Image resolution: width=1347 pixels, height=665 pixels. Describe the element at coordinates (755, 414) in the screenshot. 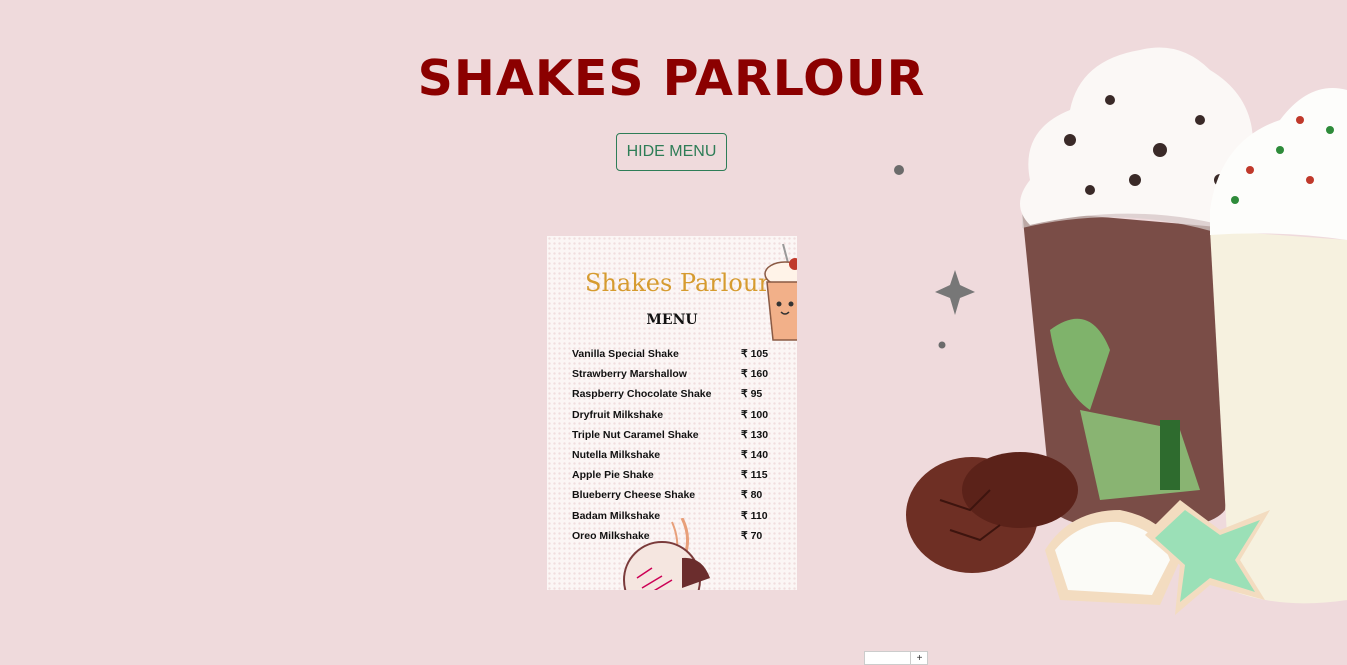

I see `menu-item-price: ₹ 100` at that location.